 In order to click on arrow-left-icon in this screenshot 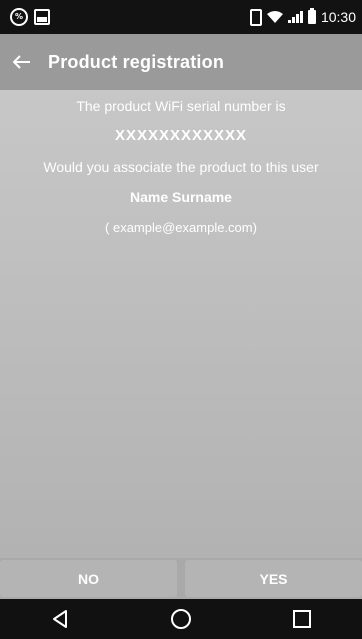, I will do `click(21, 62)`.